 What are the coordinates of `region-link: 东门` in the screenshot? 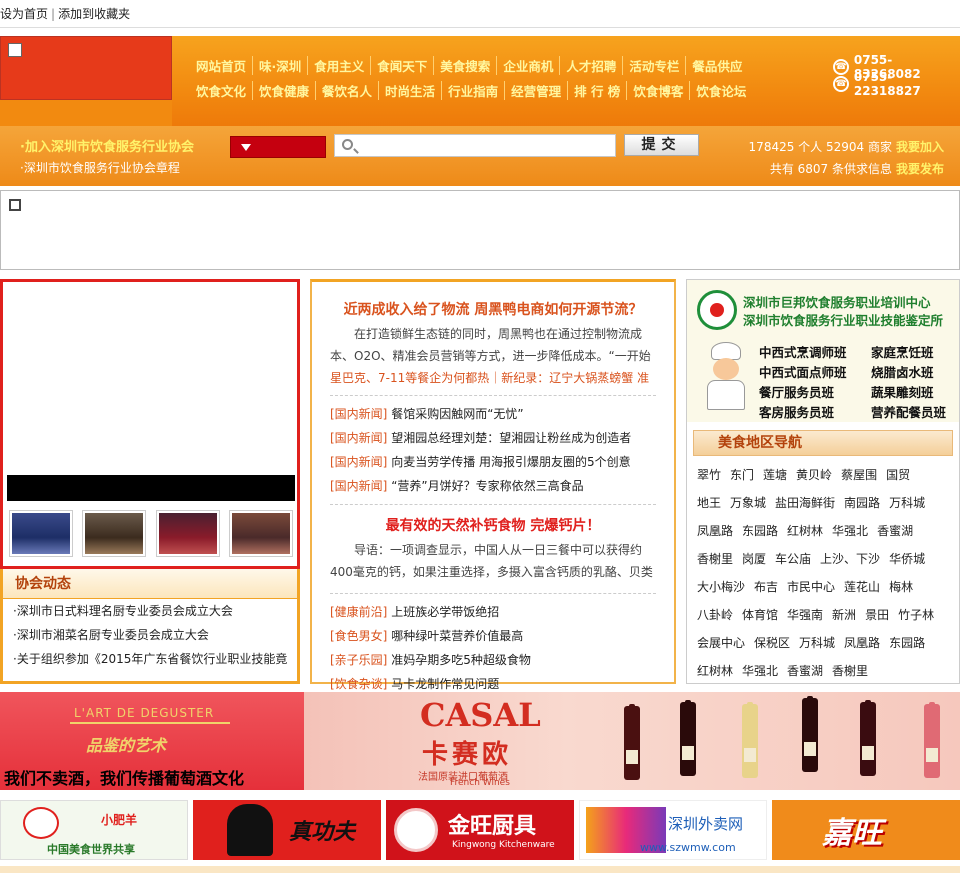 It's located at (742, 475).